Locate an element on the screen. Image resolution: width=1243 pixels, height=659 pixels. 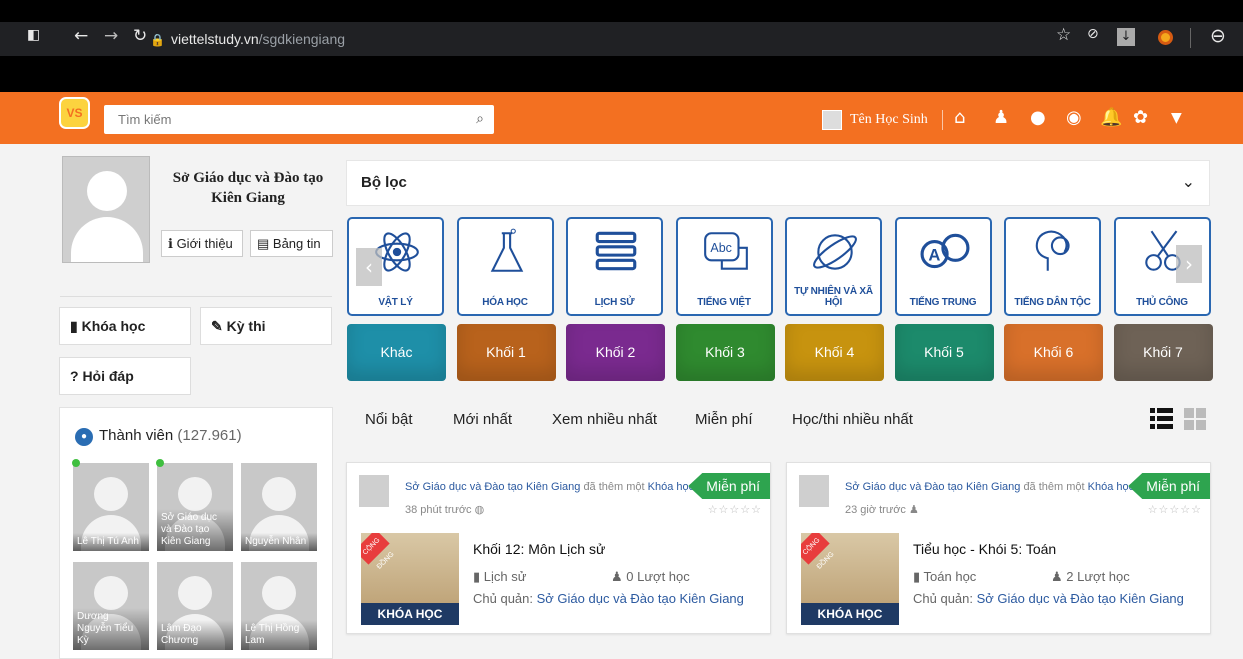
grade-tile: Khối 2 is located at coordinates (615, 352).